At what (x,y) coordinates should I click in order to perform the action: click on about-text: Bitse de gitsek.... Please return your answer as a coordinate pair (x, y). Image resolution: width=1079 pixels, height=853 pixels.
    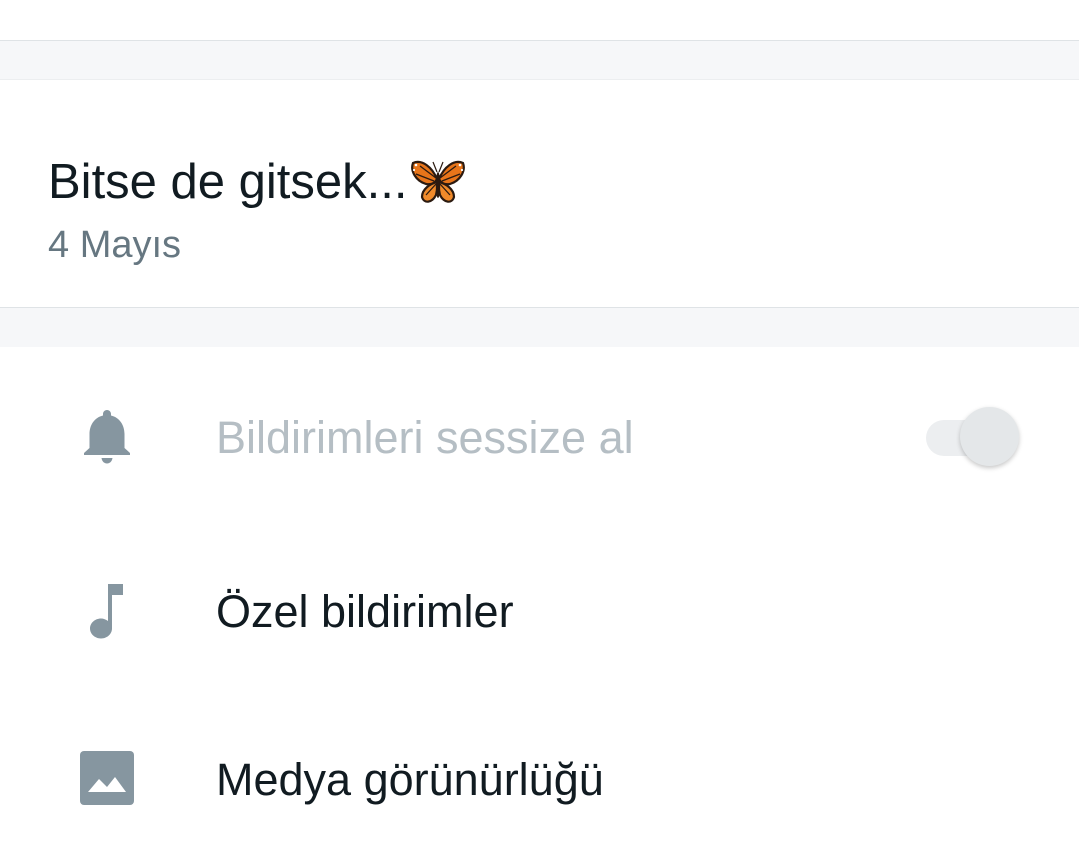
    Looking at the image, I should click on (228, 182).